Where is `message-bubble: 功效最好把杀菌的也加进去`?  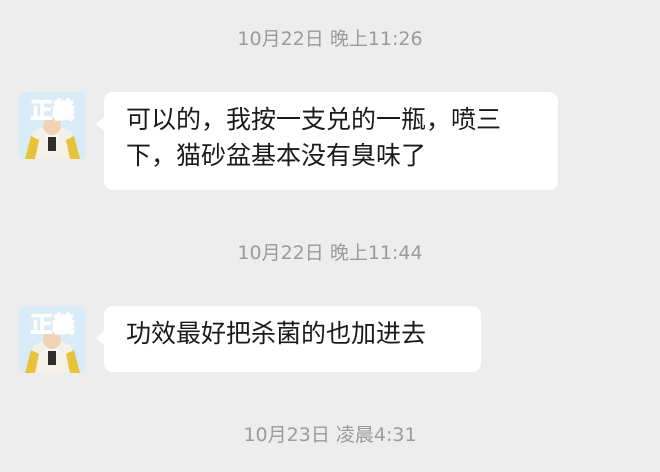
message-bubble: 功效最好把杀菌的也加进去 is located at coordinates (288, 339).